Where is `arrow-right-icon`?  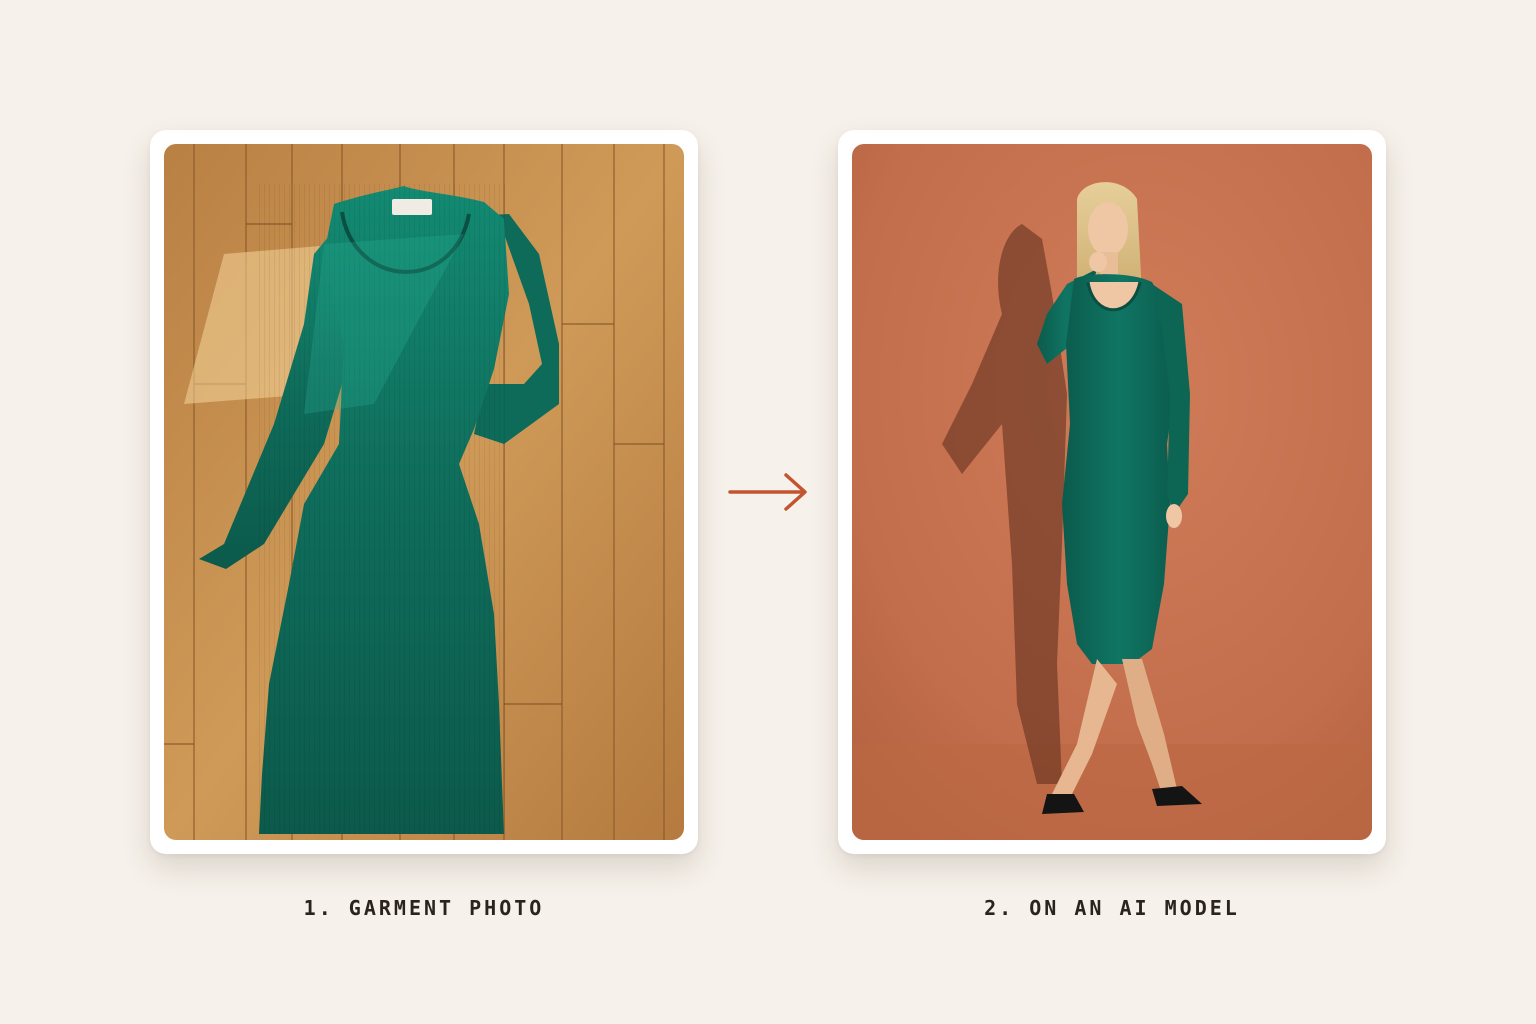
arrow-right-icon is located at coordinates (767, 492).